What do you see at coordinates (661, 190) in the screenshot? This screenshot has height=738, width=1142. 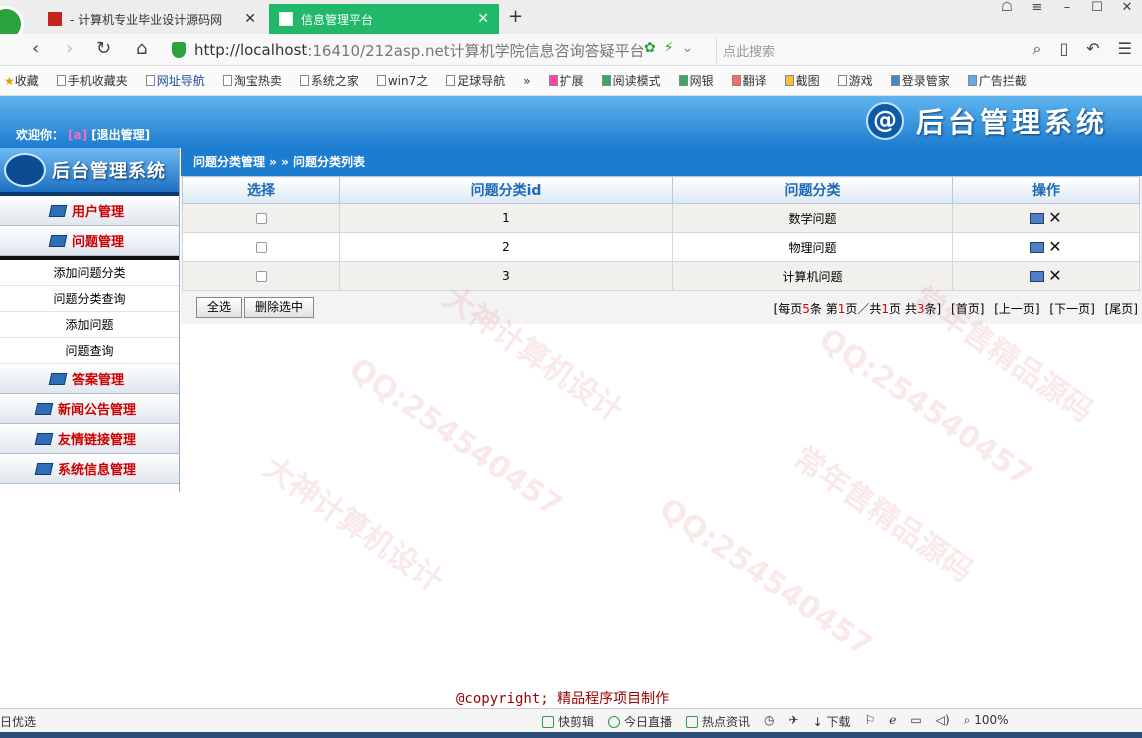 I see `table-header-row: 选择 问题分类id 问题分类 操作` at bounding box center [661, 190].